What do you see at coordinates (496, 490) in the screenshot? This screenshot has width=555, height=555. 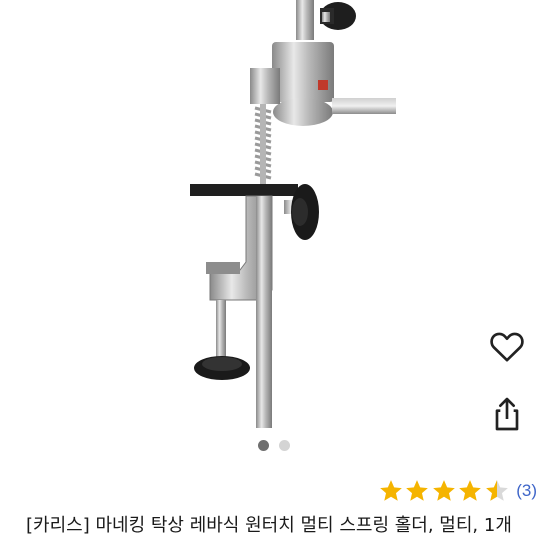 I see `star-half-icon` at bounding box center [496, 490].